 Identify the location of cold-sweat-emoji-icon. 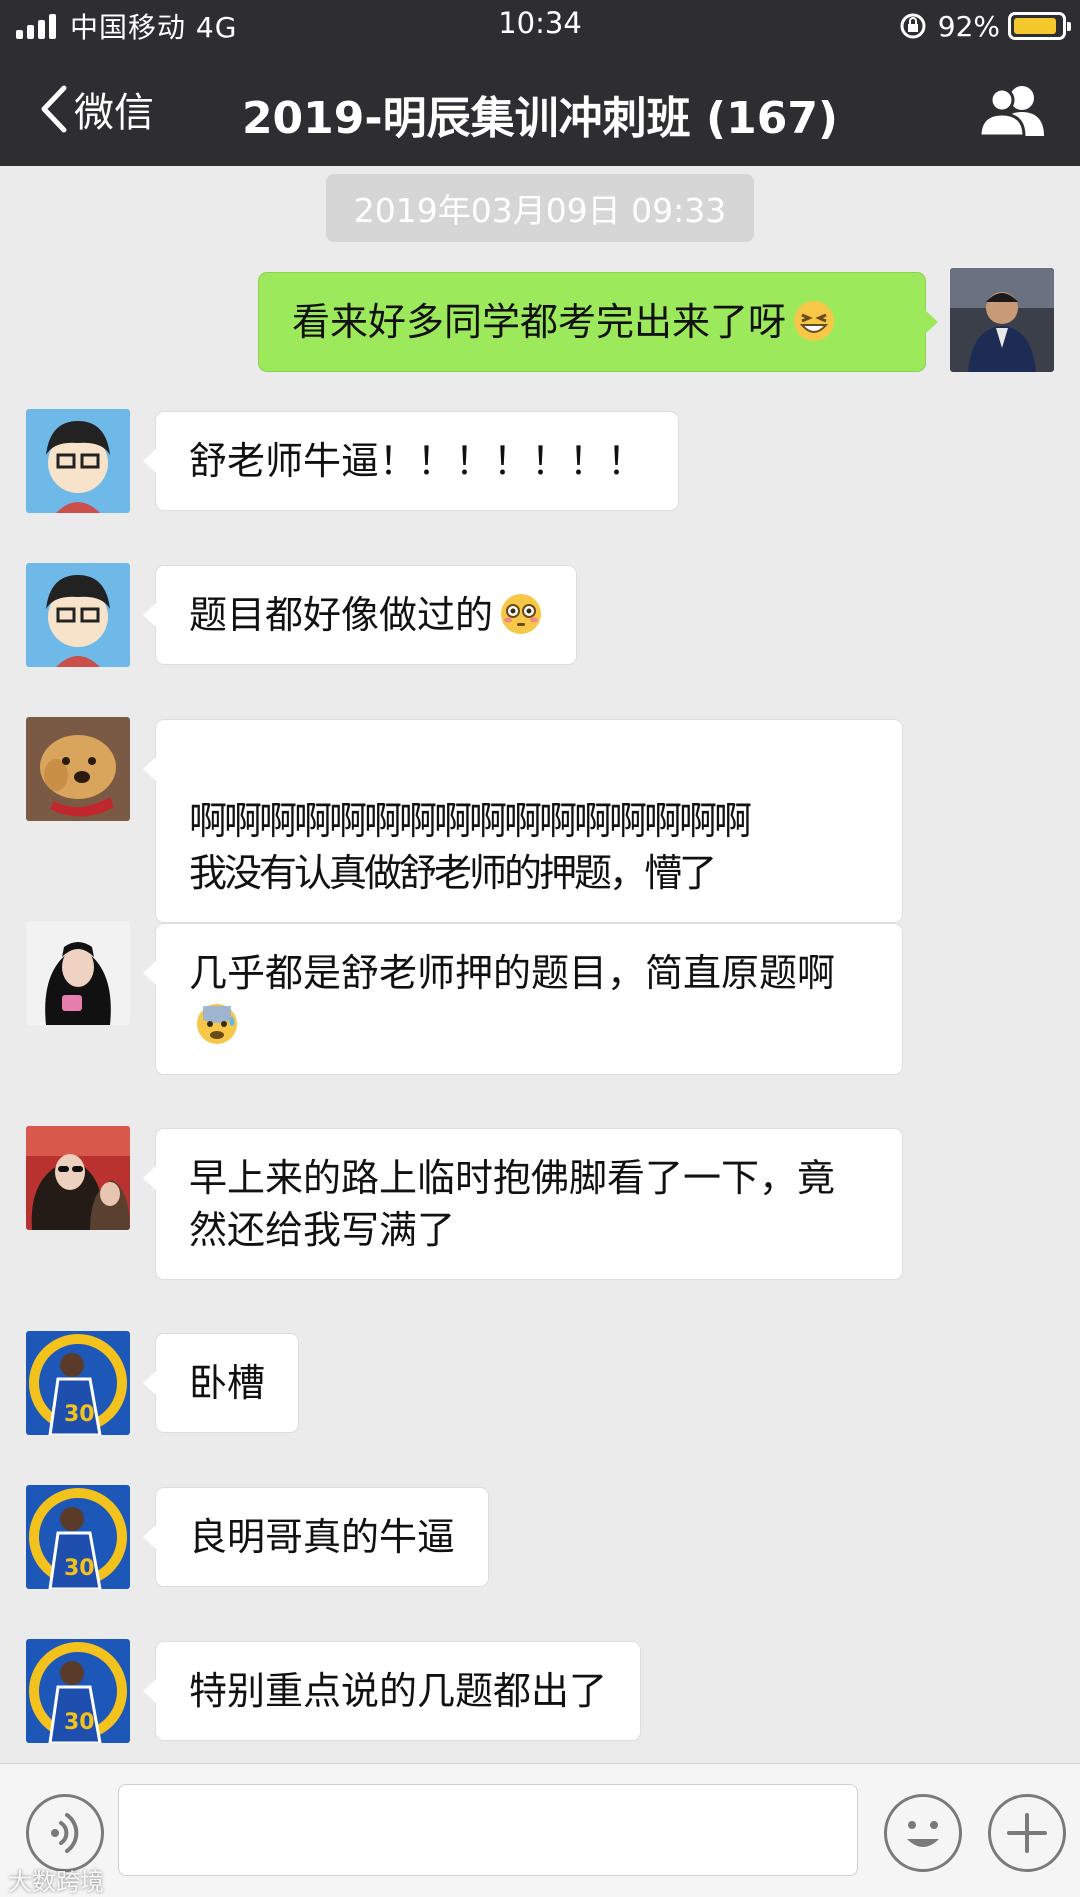
(217, 1024).